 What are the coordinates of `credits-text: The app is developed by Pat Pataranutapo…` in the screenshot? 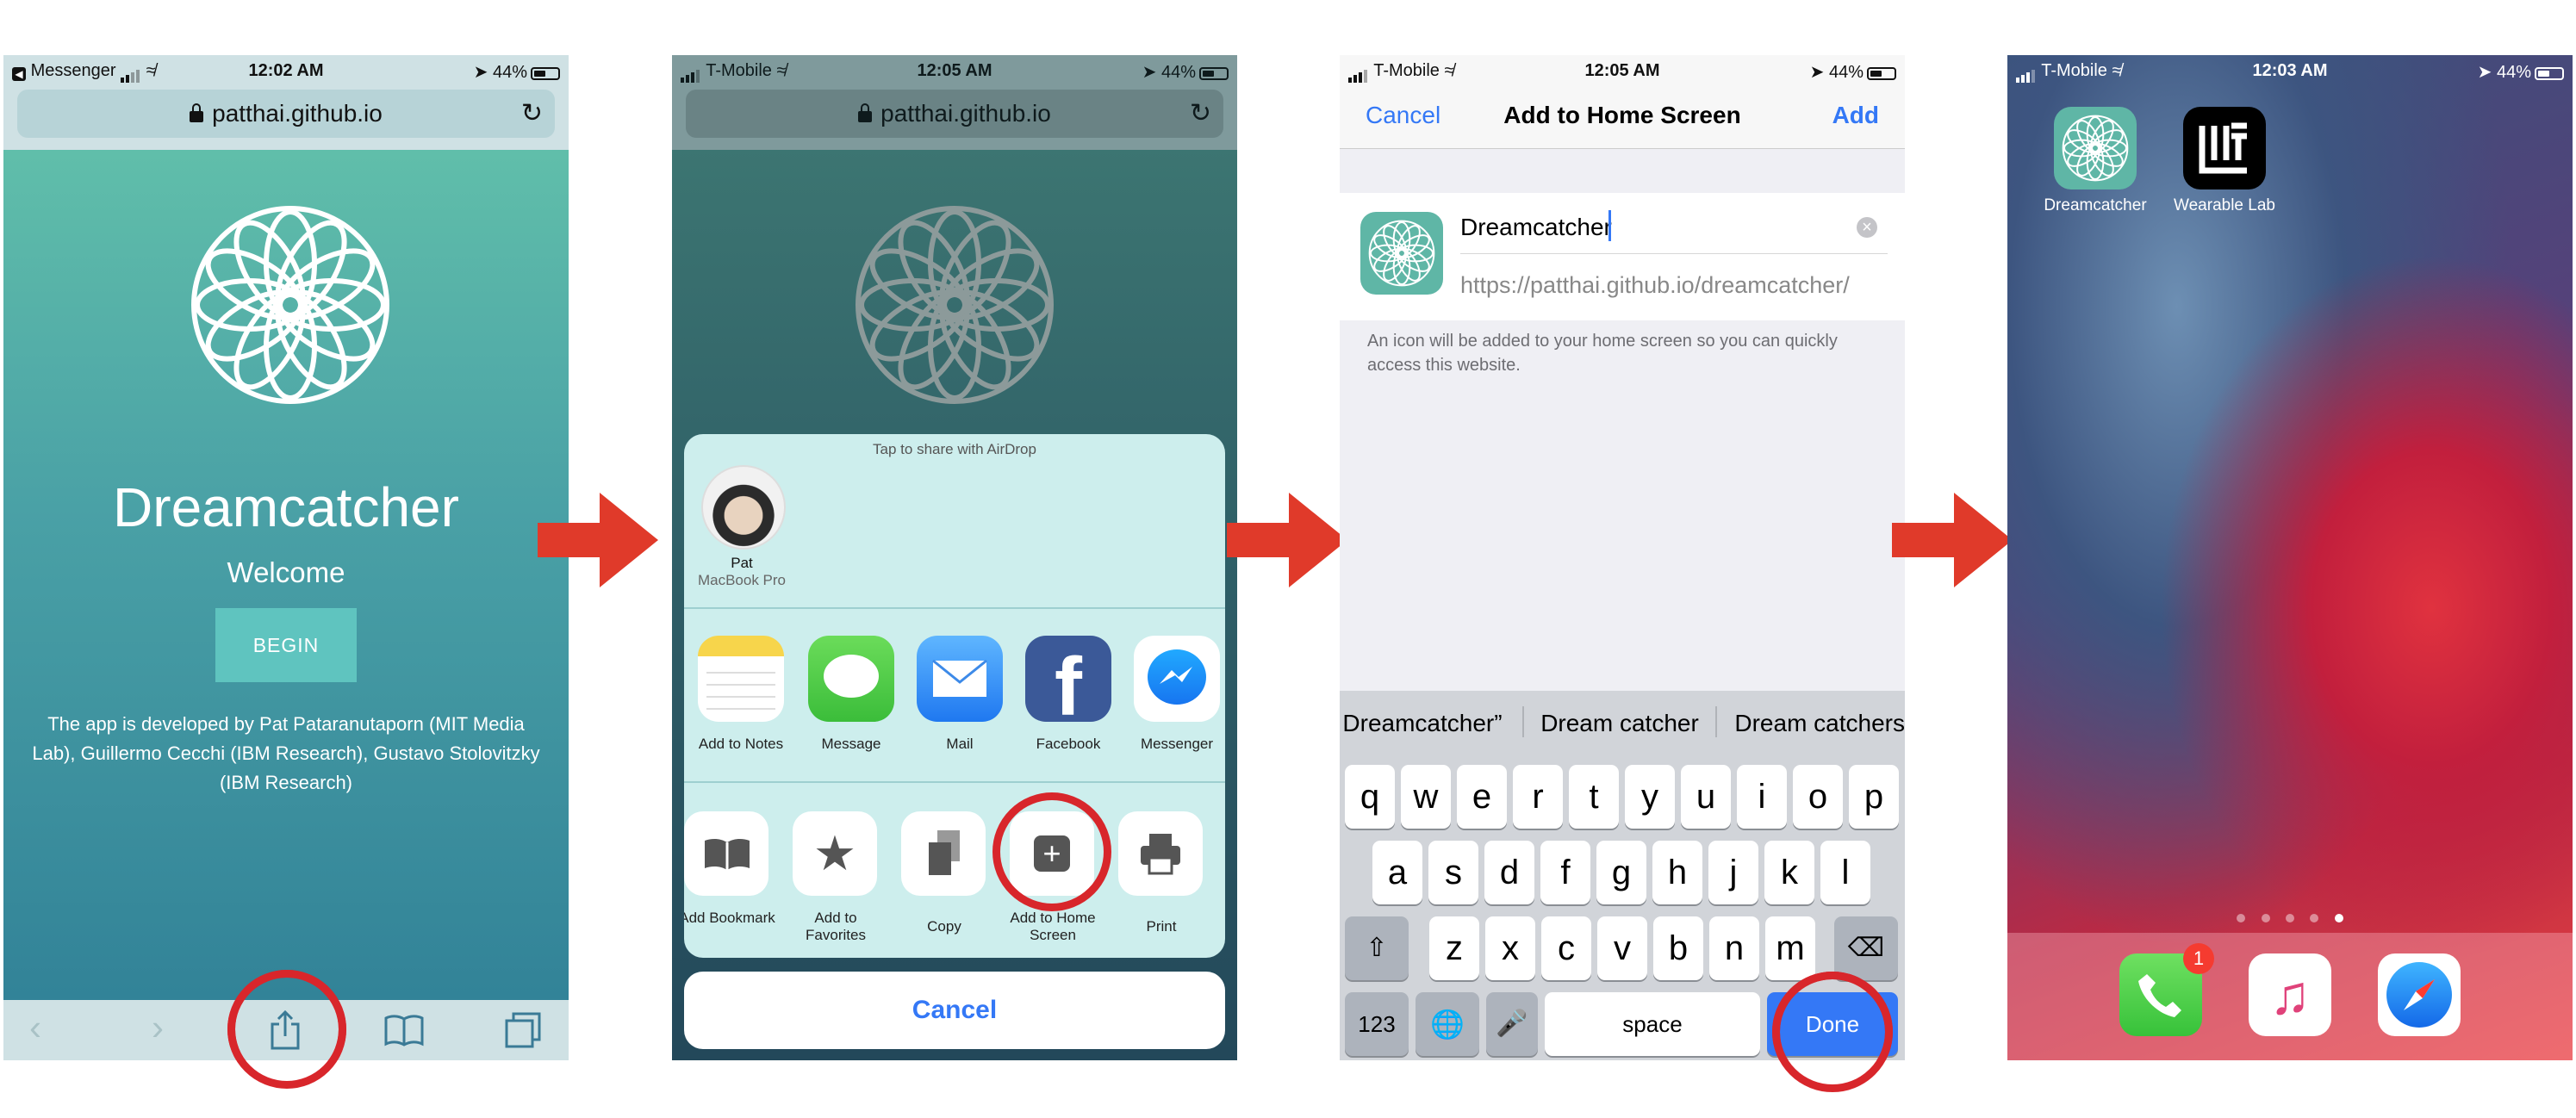 It's located at (286, 753).